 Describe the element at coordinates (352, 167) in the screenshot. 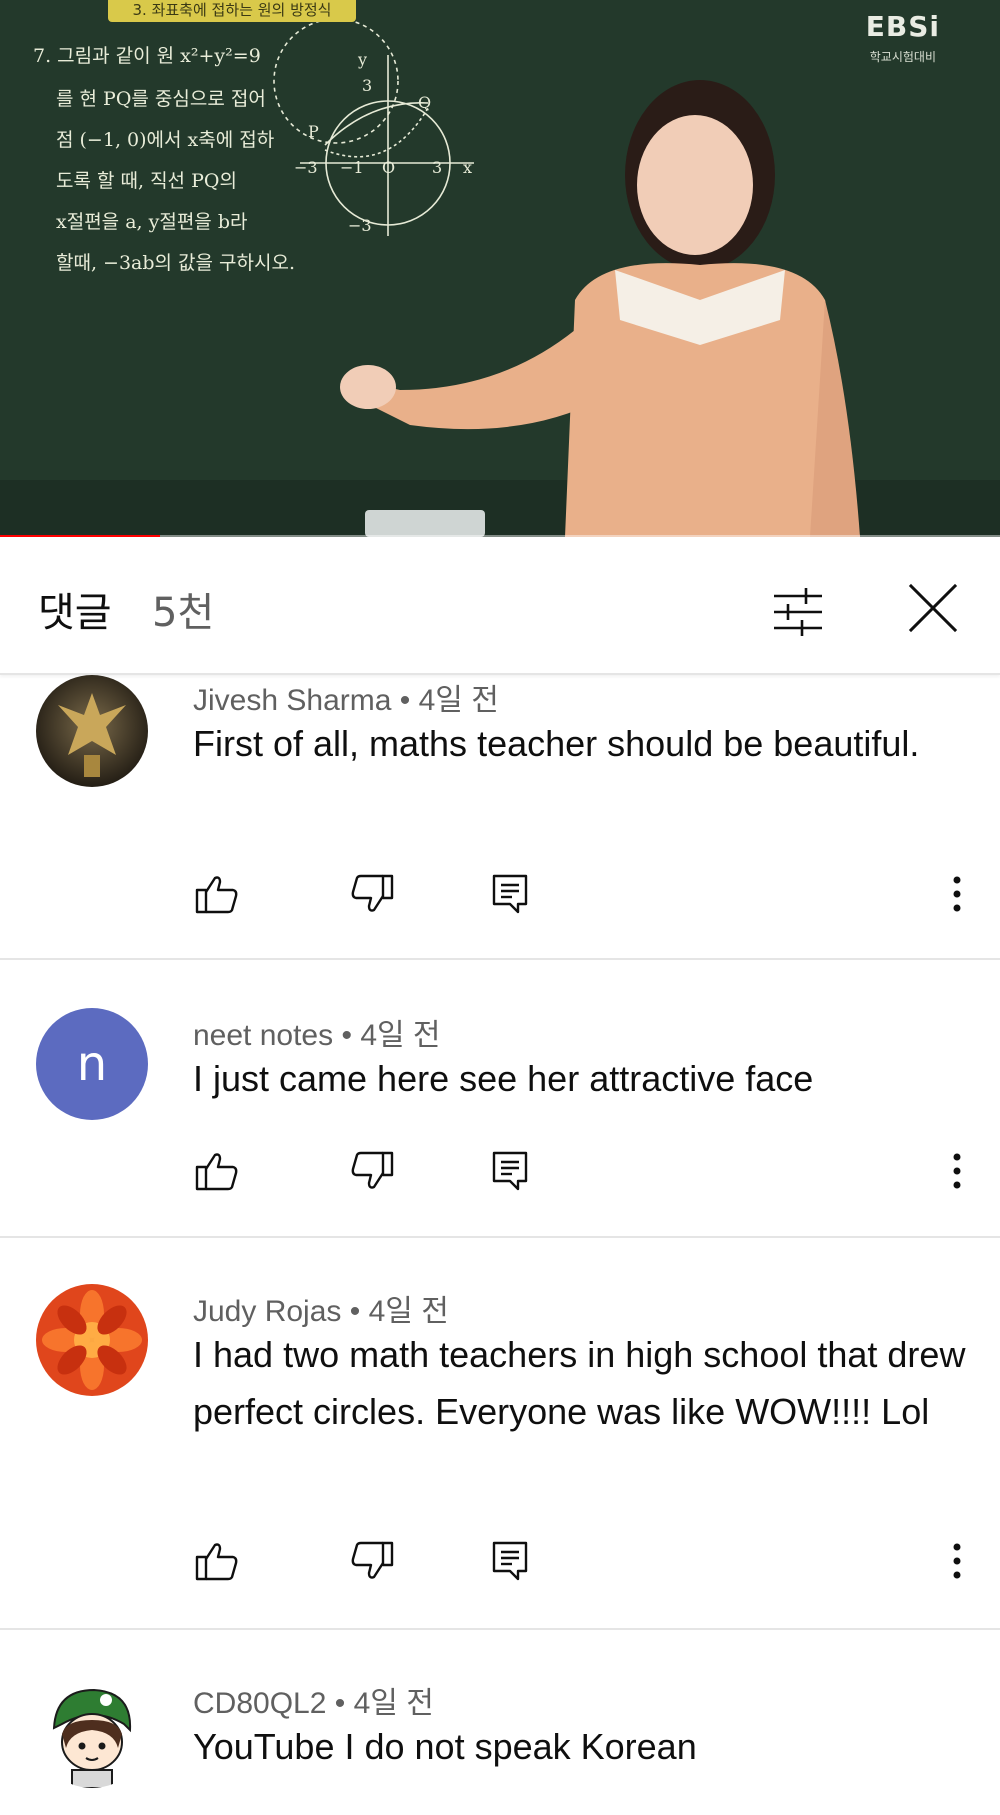

I see `graph-label-x-neg1: −1` at that location.